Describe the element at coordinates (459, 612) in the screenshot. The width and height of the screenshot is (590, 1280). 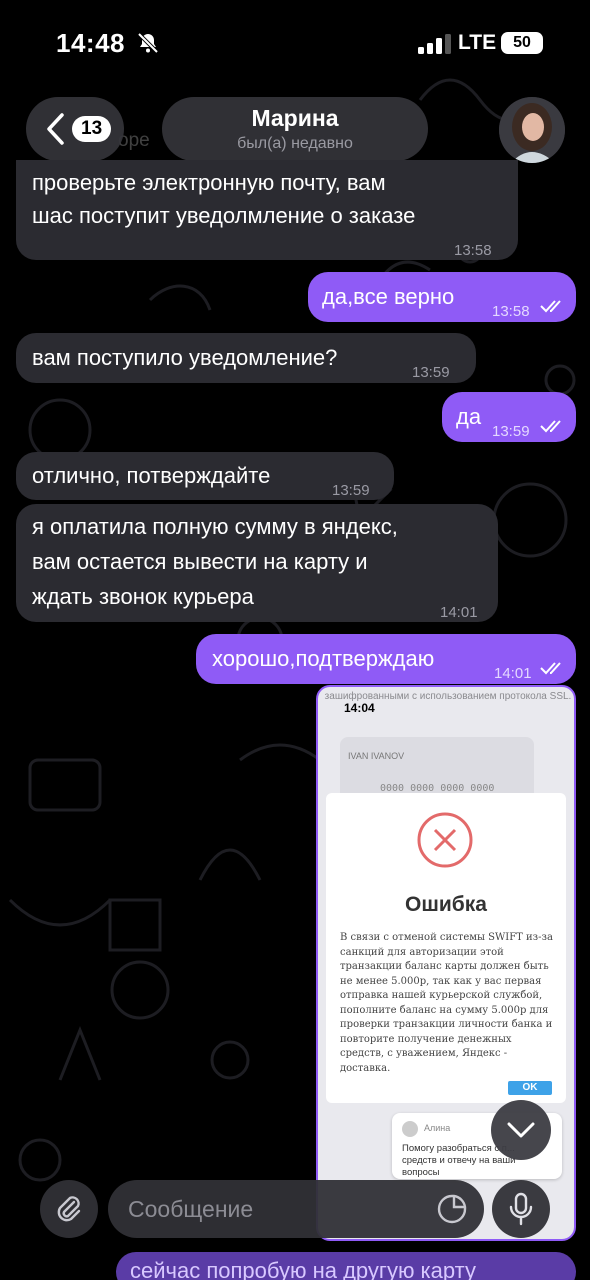
I see `message-time: 14:01` at that location.